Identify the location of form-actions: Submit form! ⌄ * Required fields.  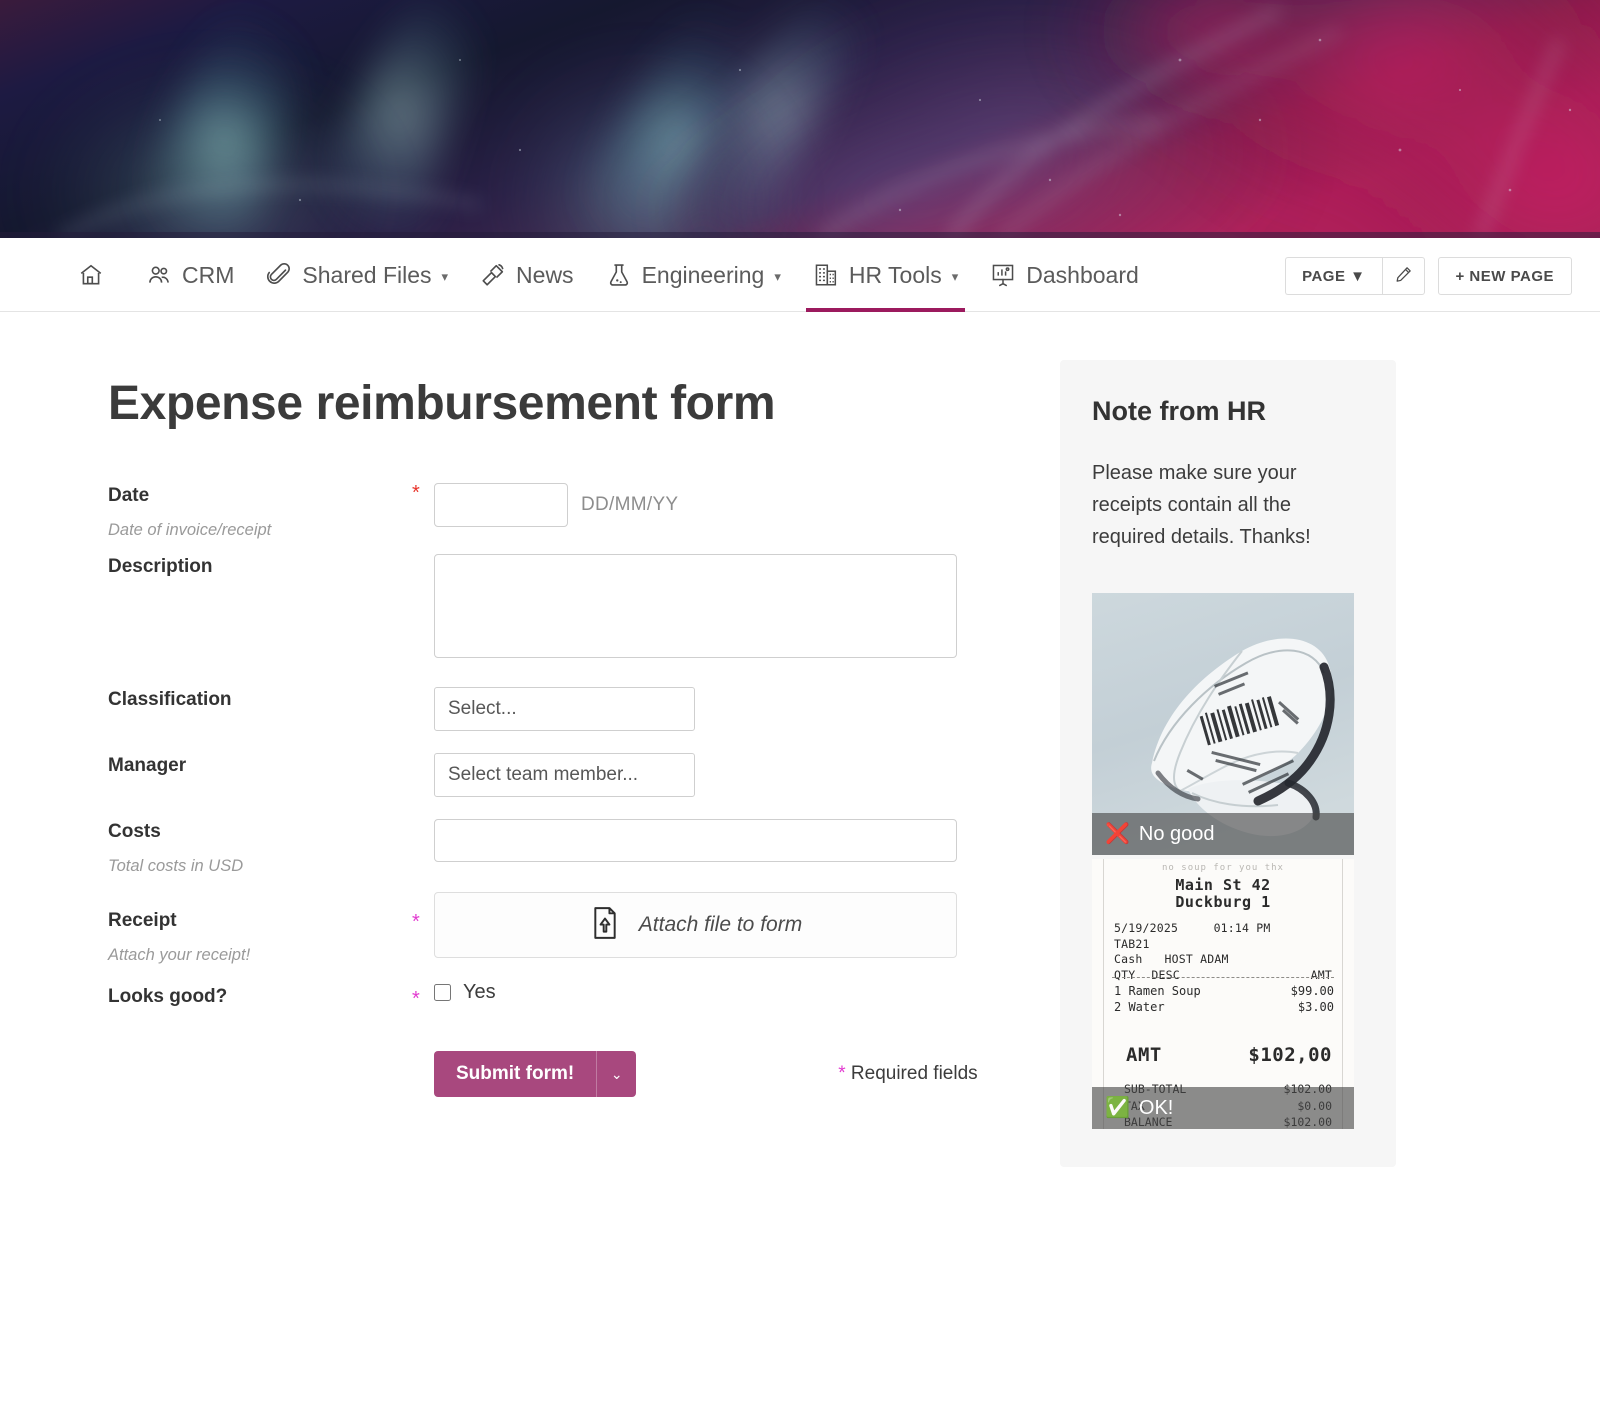
(584, 1074).